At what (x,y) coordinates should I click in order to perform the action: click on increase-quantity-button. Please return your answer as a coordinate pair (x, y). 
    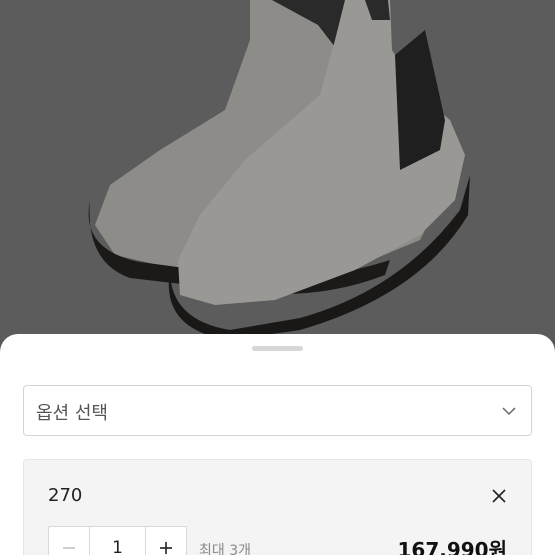
    Looking at the image, I should click on (166, 541).